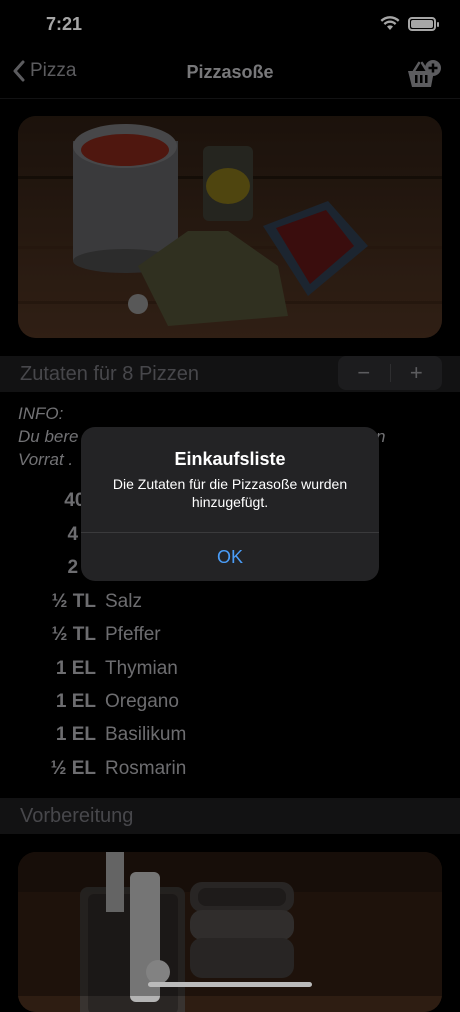 Image resolution: width=460 pixels, height=1012 pixels. What do you see at coordinates (230, 774) in the screenshot?
I see `ingredient-row: ½ EL Rosmarin` at bounding box center [230, 774].